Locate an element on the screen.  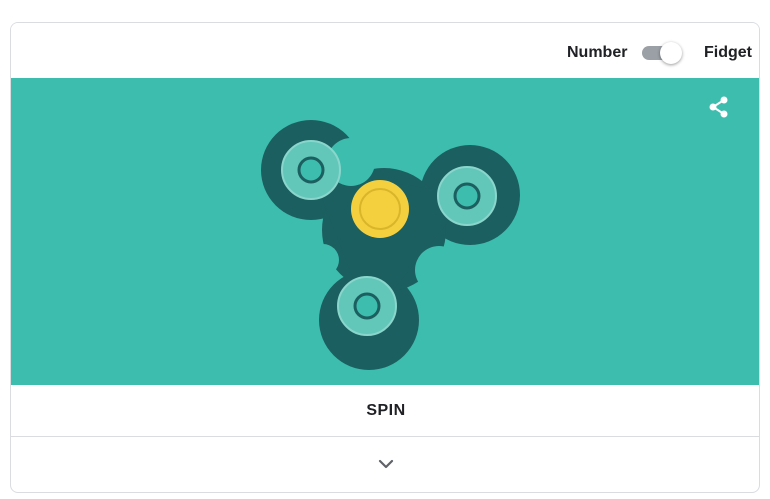
spin-button: SPIN is located at coordinates (385, 411).